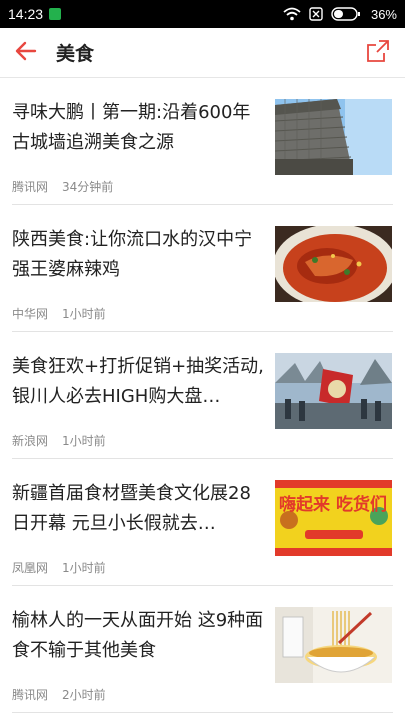 Image resolution: width=405 pixels, height=720 pixels. I want to click on news-meta: 腾讯网 2小时前, so click(59, 694).